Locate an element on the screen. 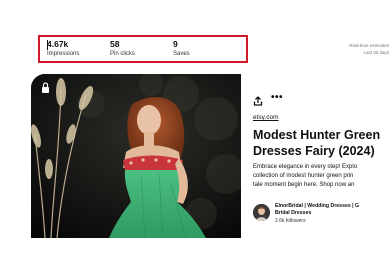  share-icon is located at coordinates (258, 99).